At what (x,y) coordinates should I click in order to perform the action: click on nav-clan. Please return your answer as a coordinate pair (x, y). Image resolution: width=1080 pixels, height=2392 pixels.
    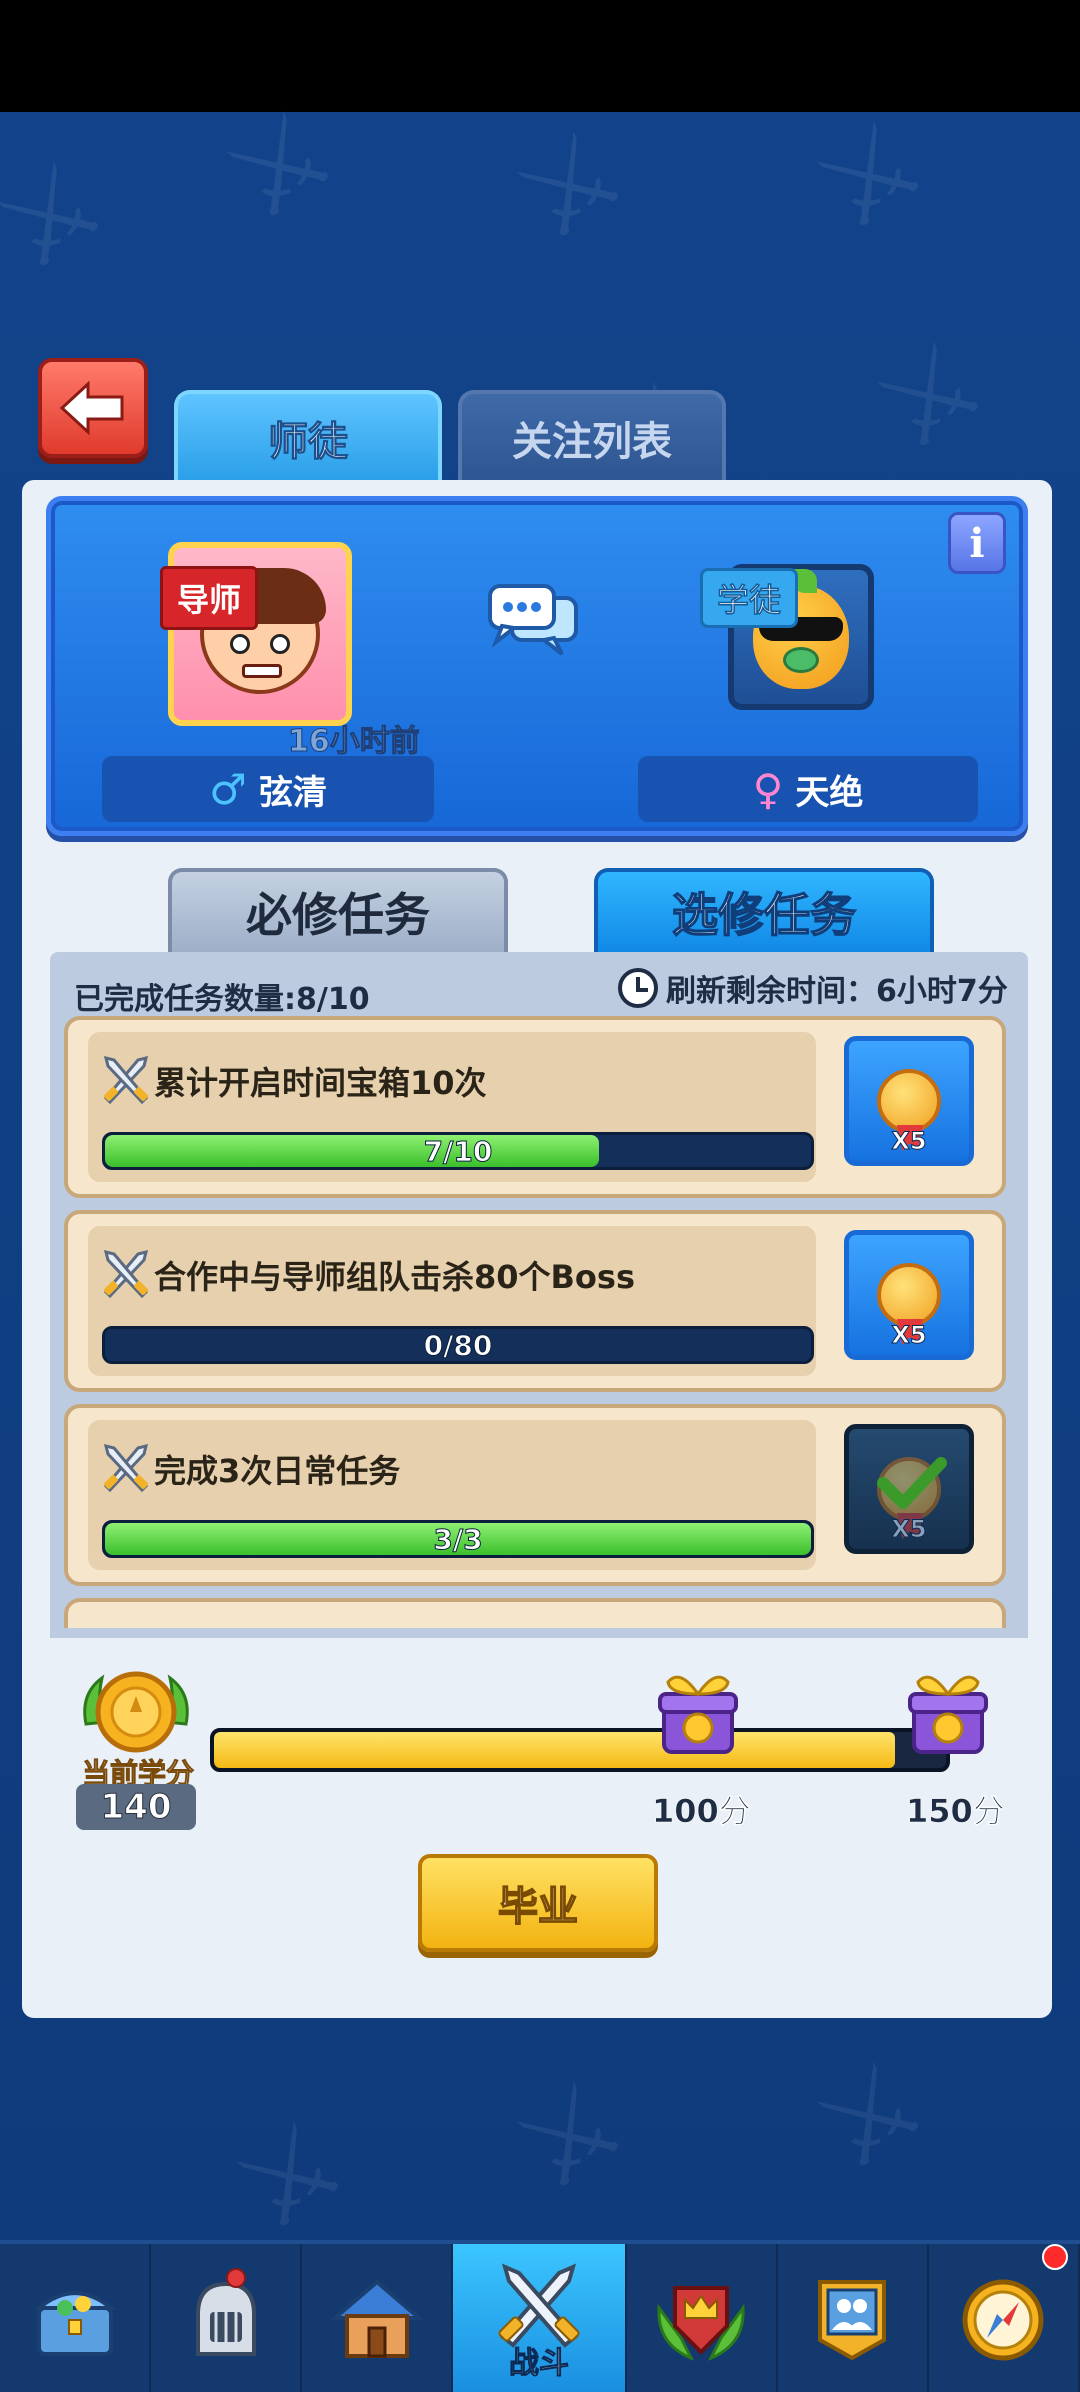
    Looking at the image, I should click on (702, 2318).